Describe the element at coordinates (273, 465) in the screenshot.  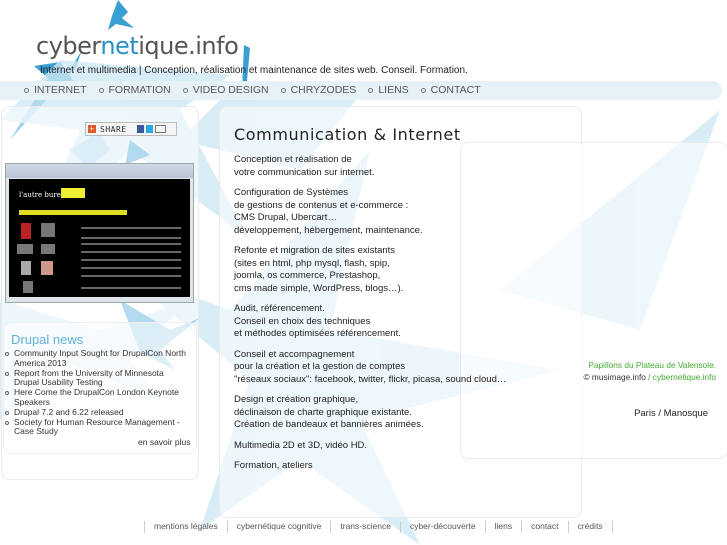
I see `content-paragraph: Formation, ateliers` at that location.